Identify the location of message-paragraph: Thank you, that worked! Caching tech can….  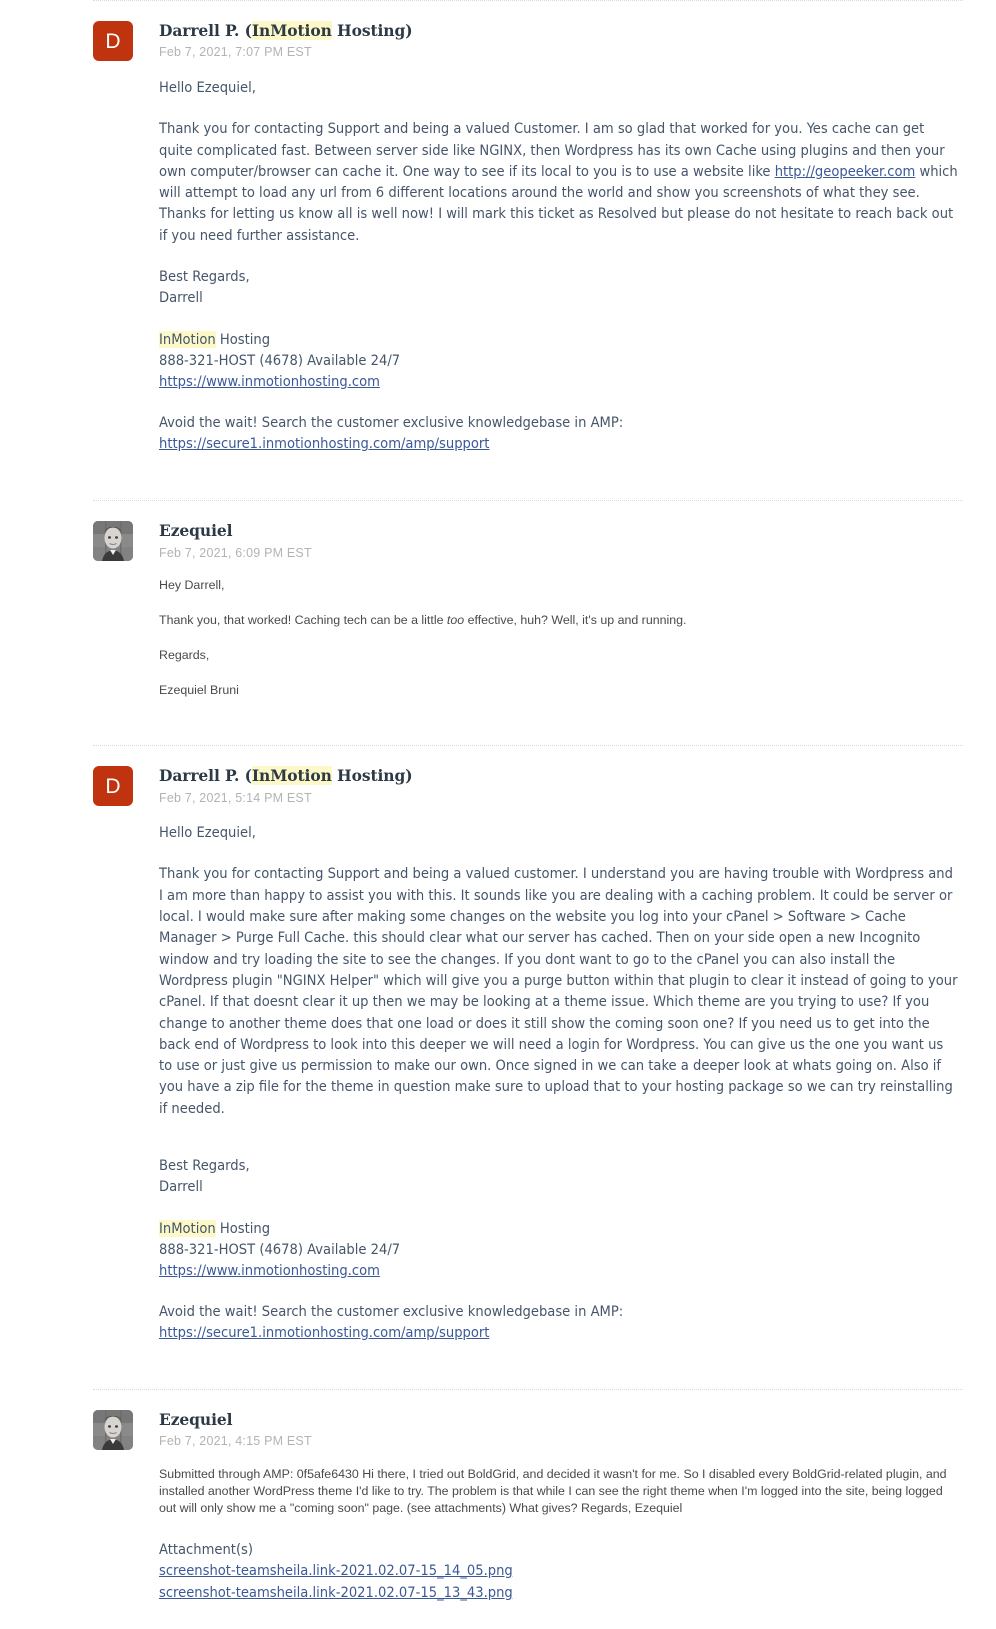
(559, 620).